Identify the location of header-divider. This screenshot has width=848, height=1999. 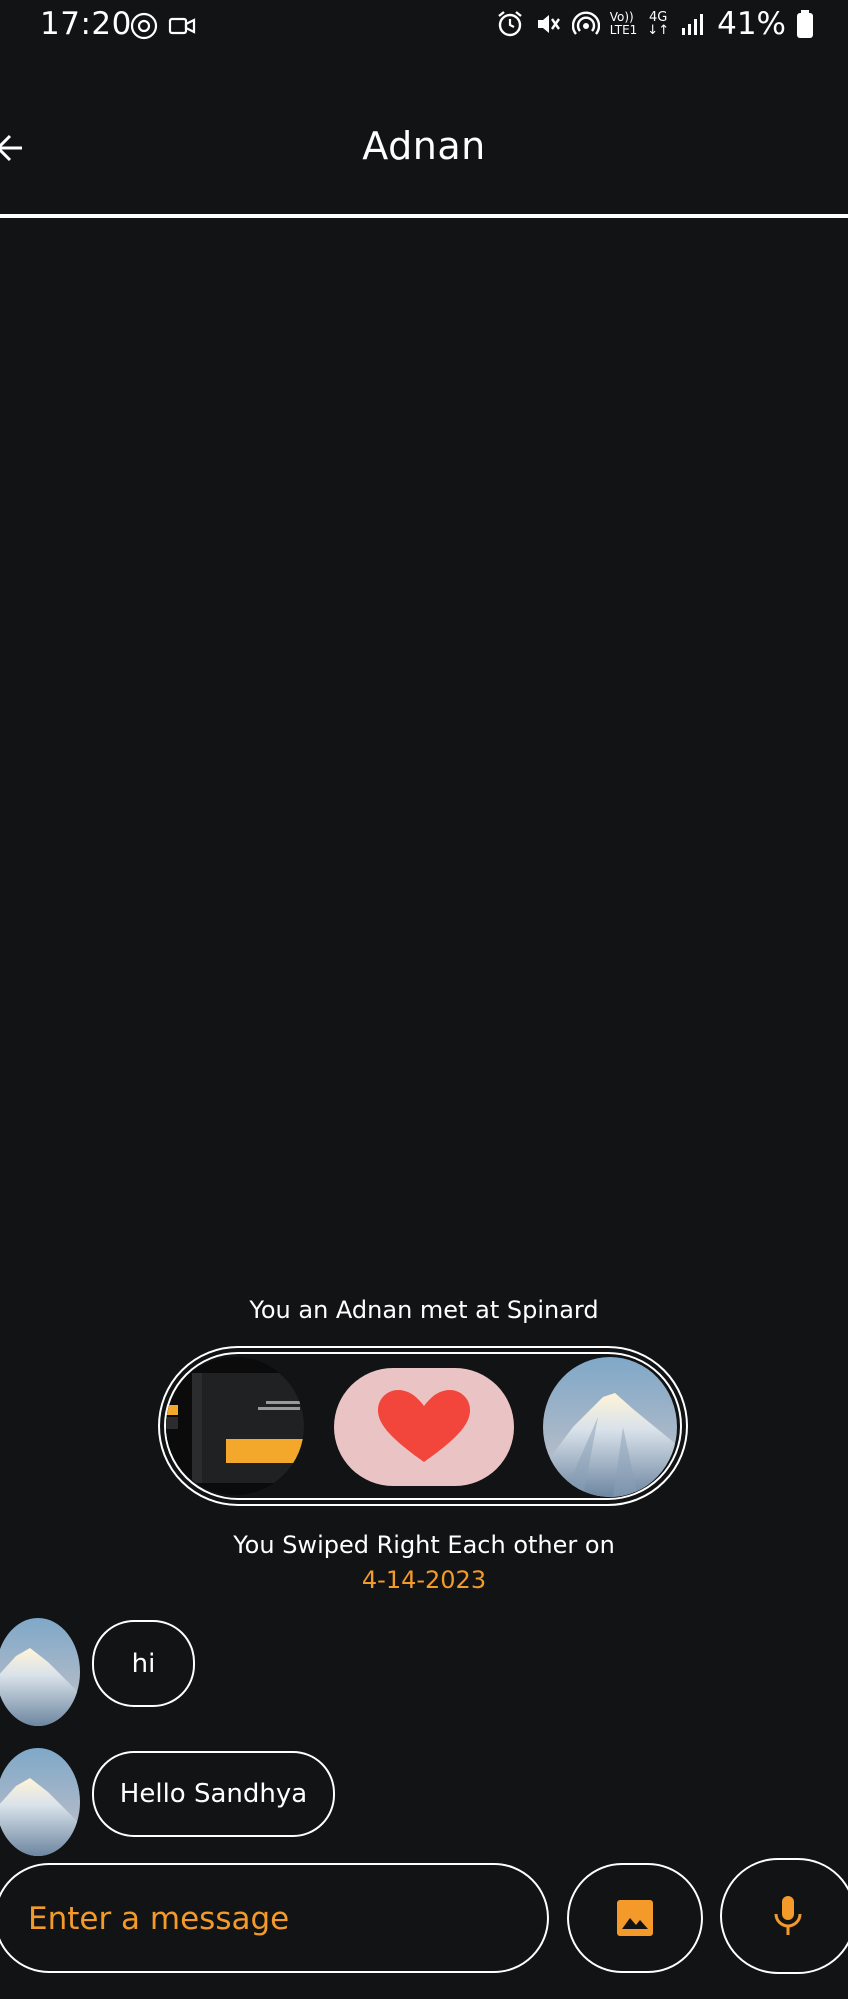
(424, 216).